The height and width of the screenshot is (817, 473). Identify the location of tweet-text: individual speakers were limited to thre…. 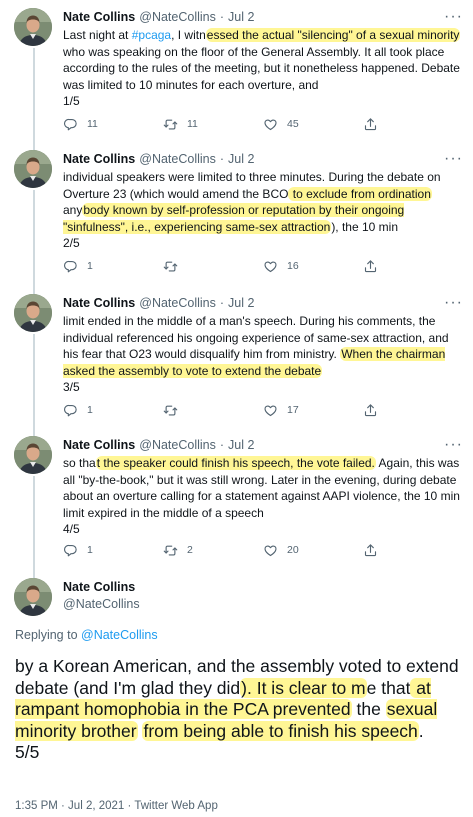
(263, 210).